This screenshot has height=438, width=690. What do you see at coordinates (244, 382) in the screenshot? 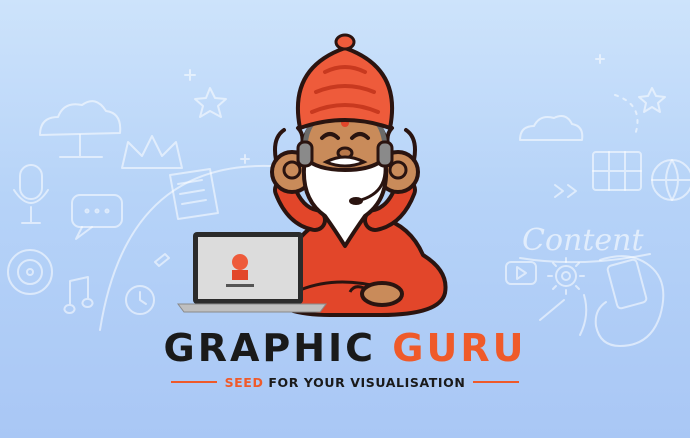
I see `tagline-accent: SEED` at bounding box center [244, 382].